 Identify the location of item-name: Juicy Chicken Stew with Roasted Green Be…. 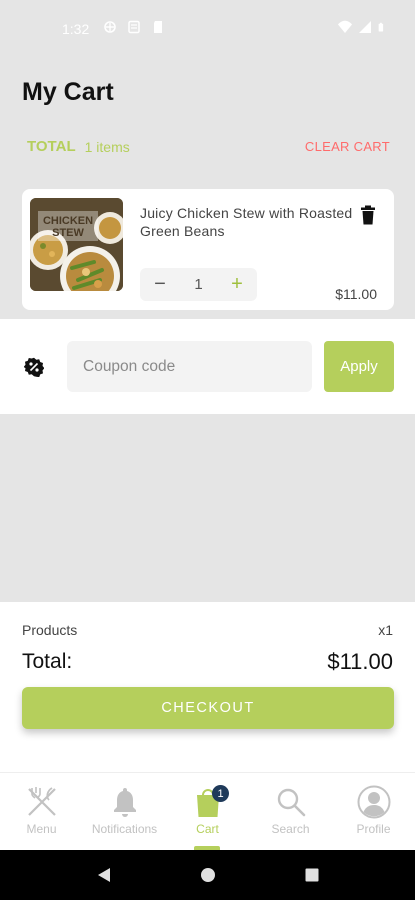
(246, 222).